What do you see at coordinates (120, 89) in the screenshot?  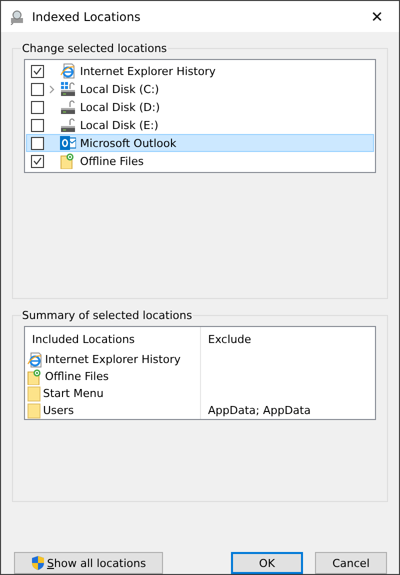 I see `location-label: Local Disk (C:)` at bounding box center [120, 89].